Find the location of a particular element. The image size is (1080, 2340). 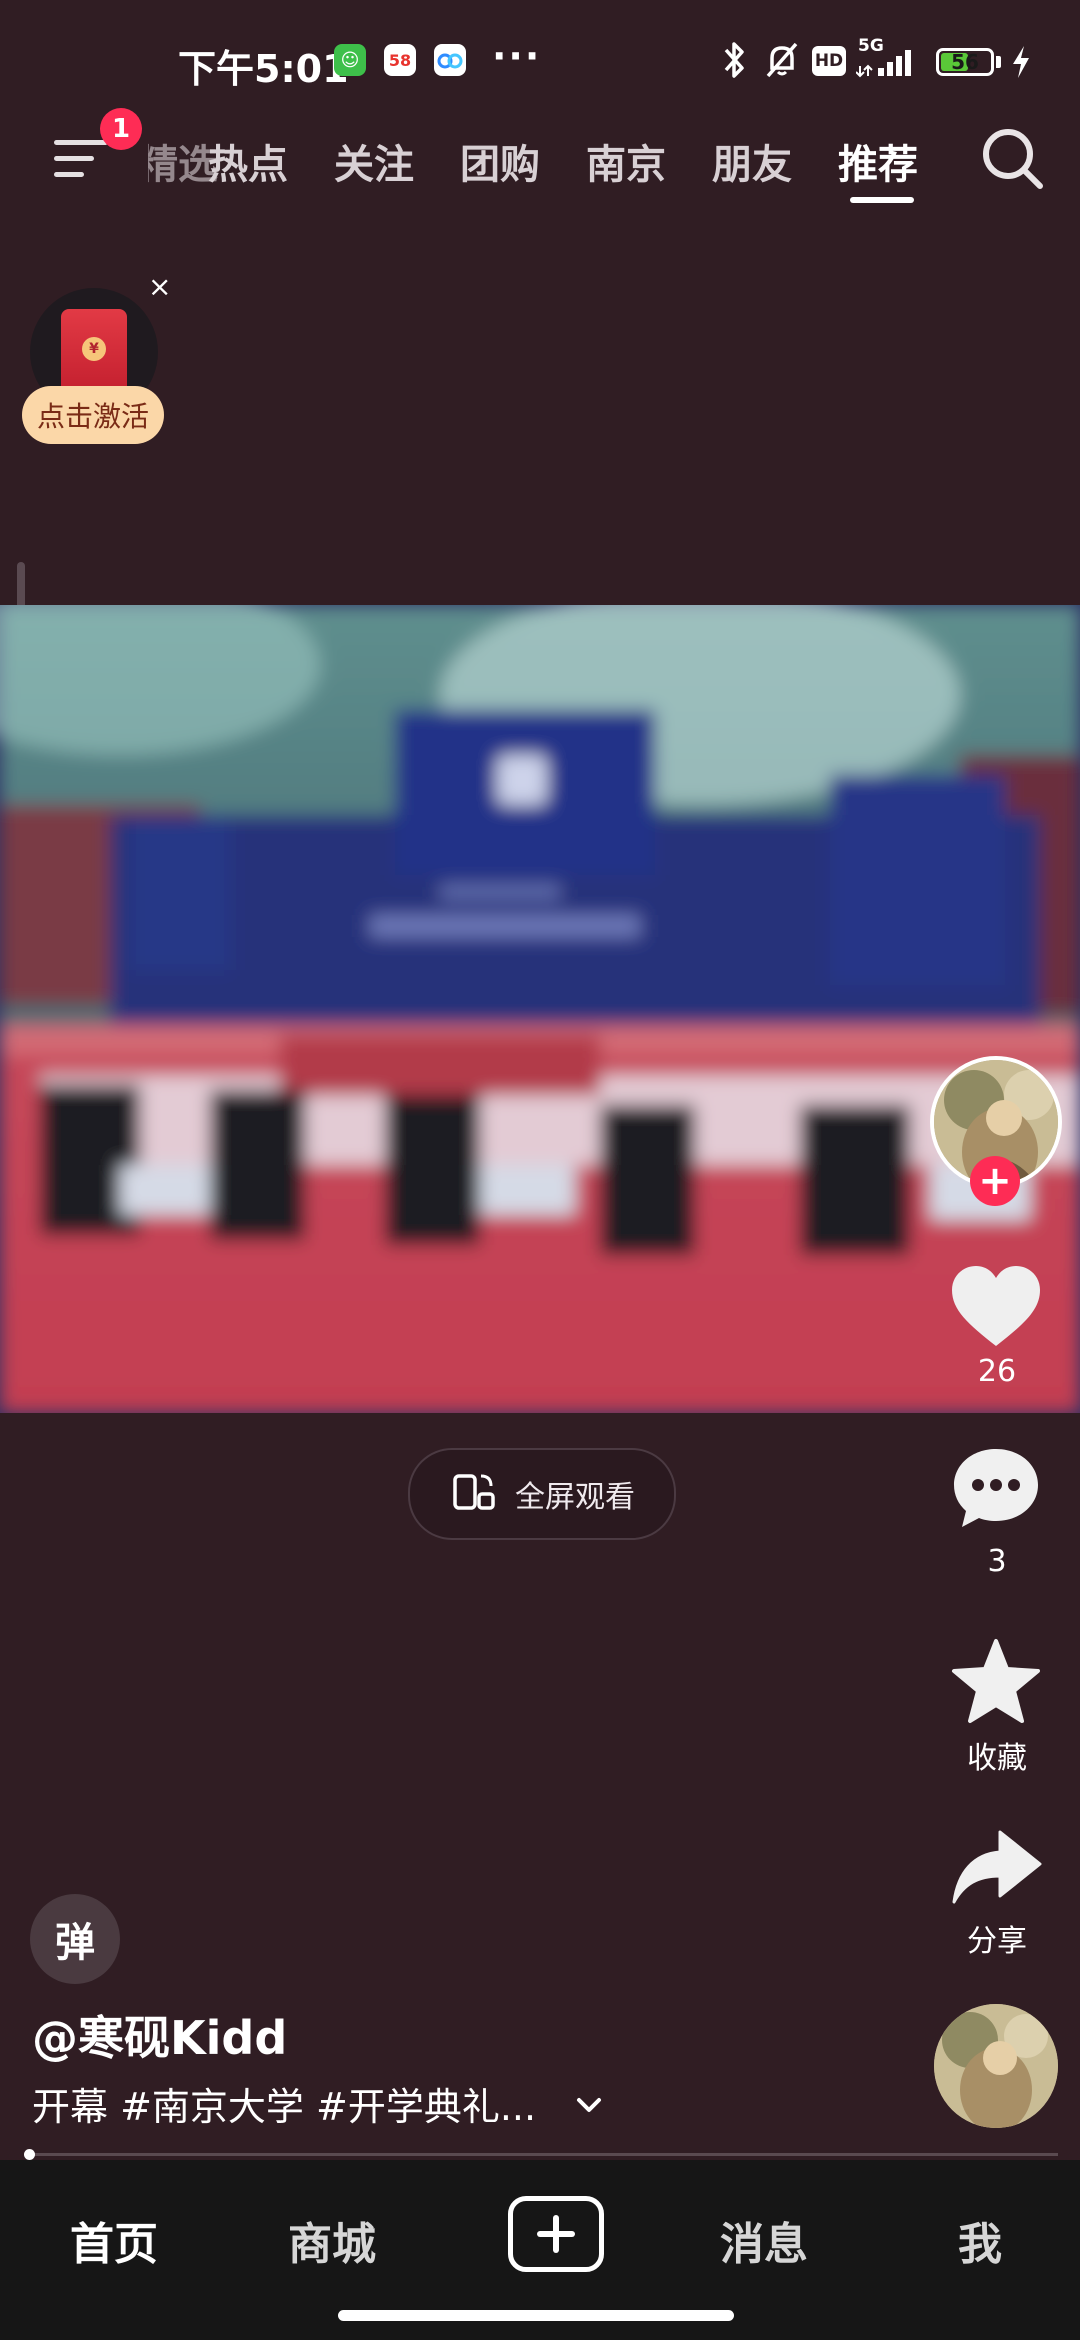

comment-count: 3 is located at coordinates (997, 1561).